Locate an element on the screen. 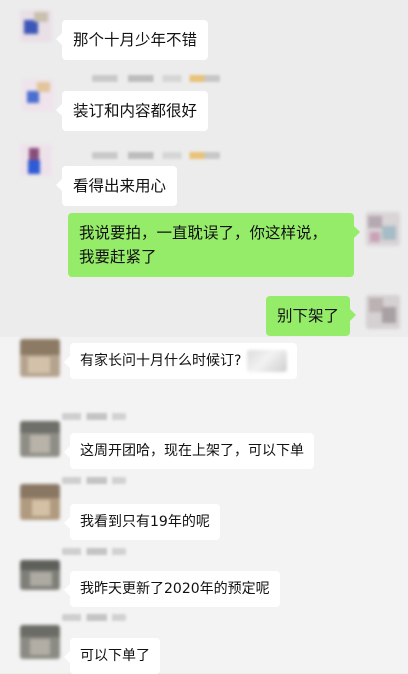 The width and height of the screenshot is (408, 674). message-bubble: 装订和内容都很好 is located at coordinates (132, 111).